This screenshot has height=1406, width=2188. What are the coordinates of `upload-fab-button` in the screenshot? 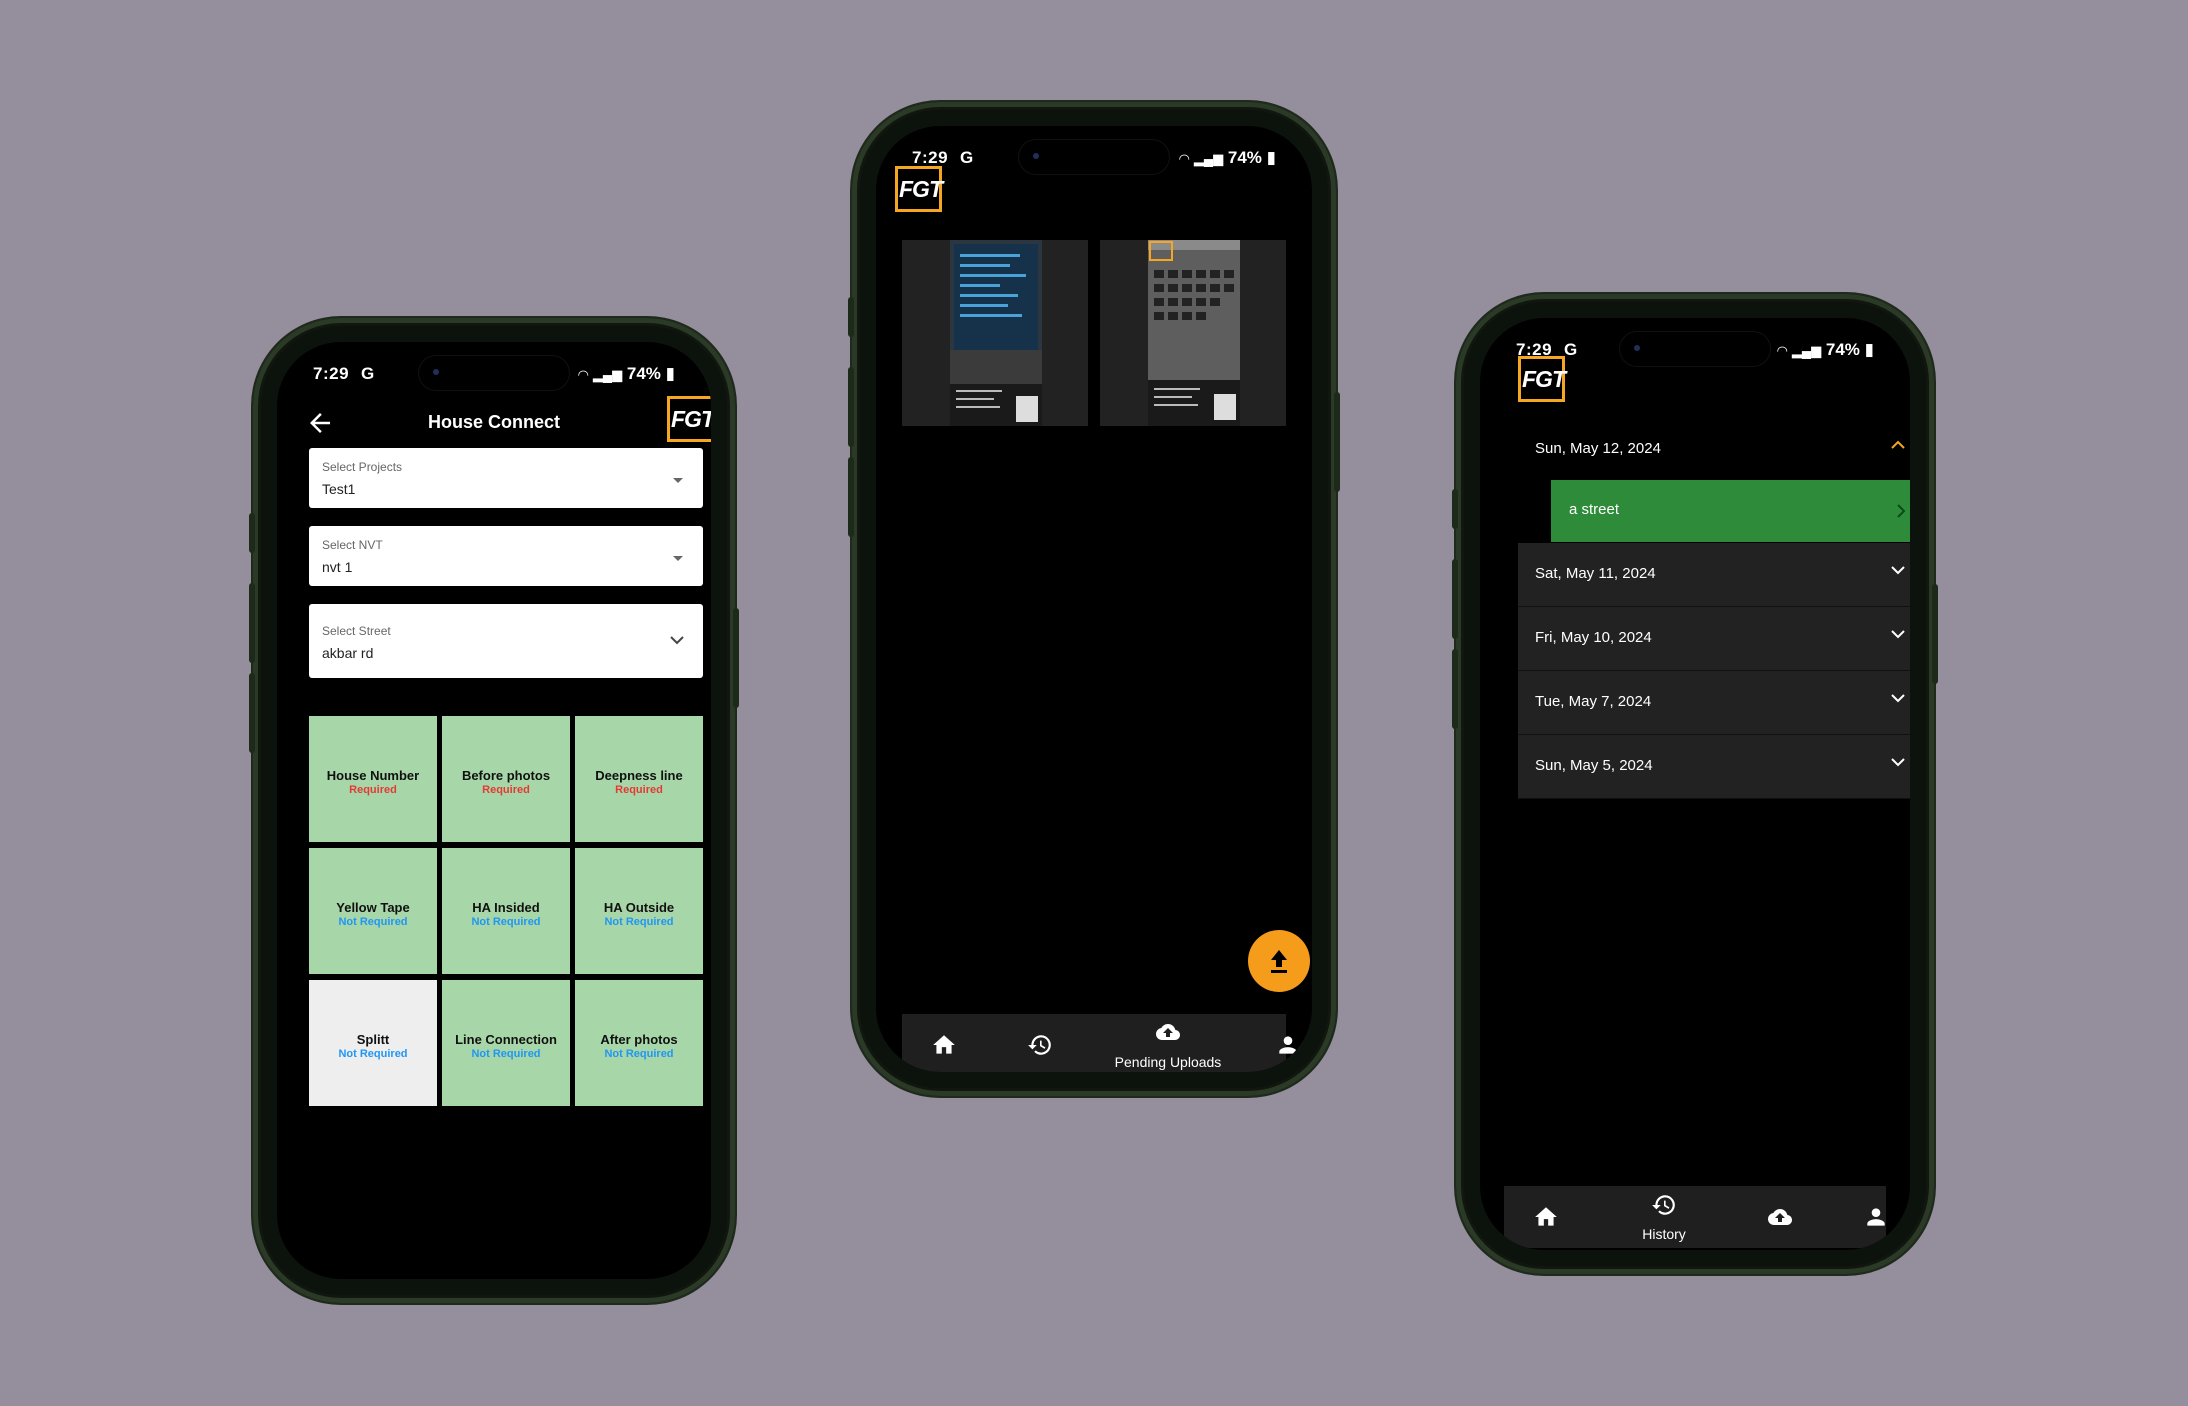 It's located at (1279, 961).